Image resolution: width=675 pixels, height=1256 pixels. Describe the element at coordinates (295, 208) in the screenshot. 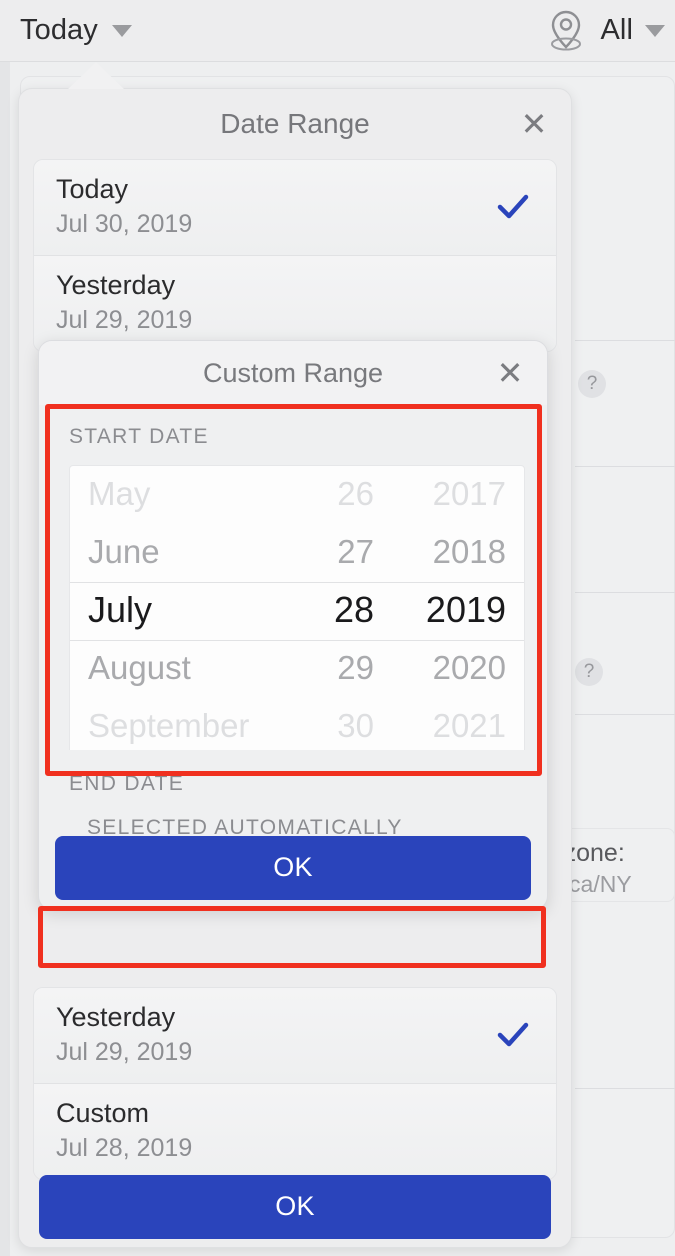

I see `list-item: Today Jul 30, 2019` at that location.